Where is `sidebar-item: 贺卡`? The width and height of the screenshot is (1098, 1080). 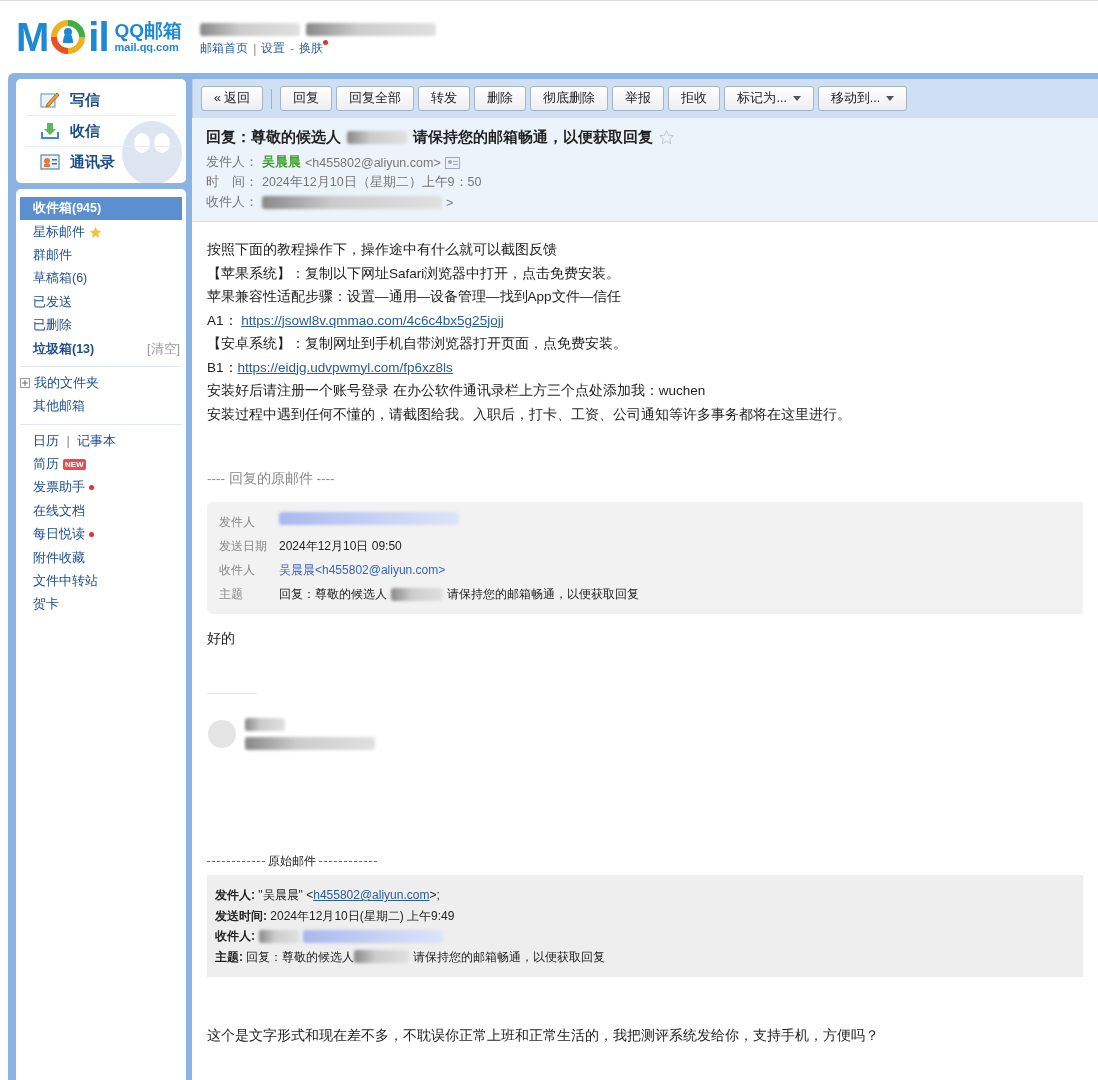
sidebar-item: 贺卡 is located at coordinates (101, 605).